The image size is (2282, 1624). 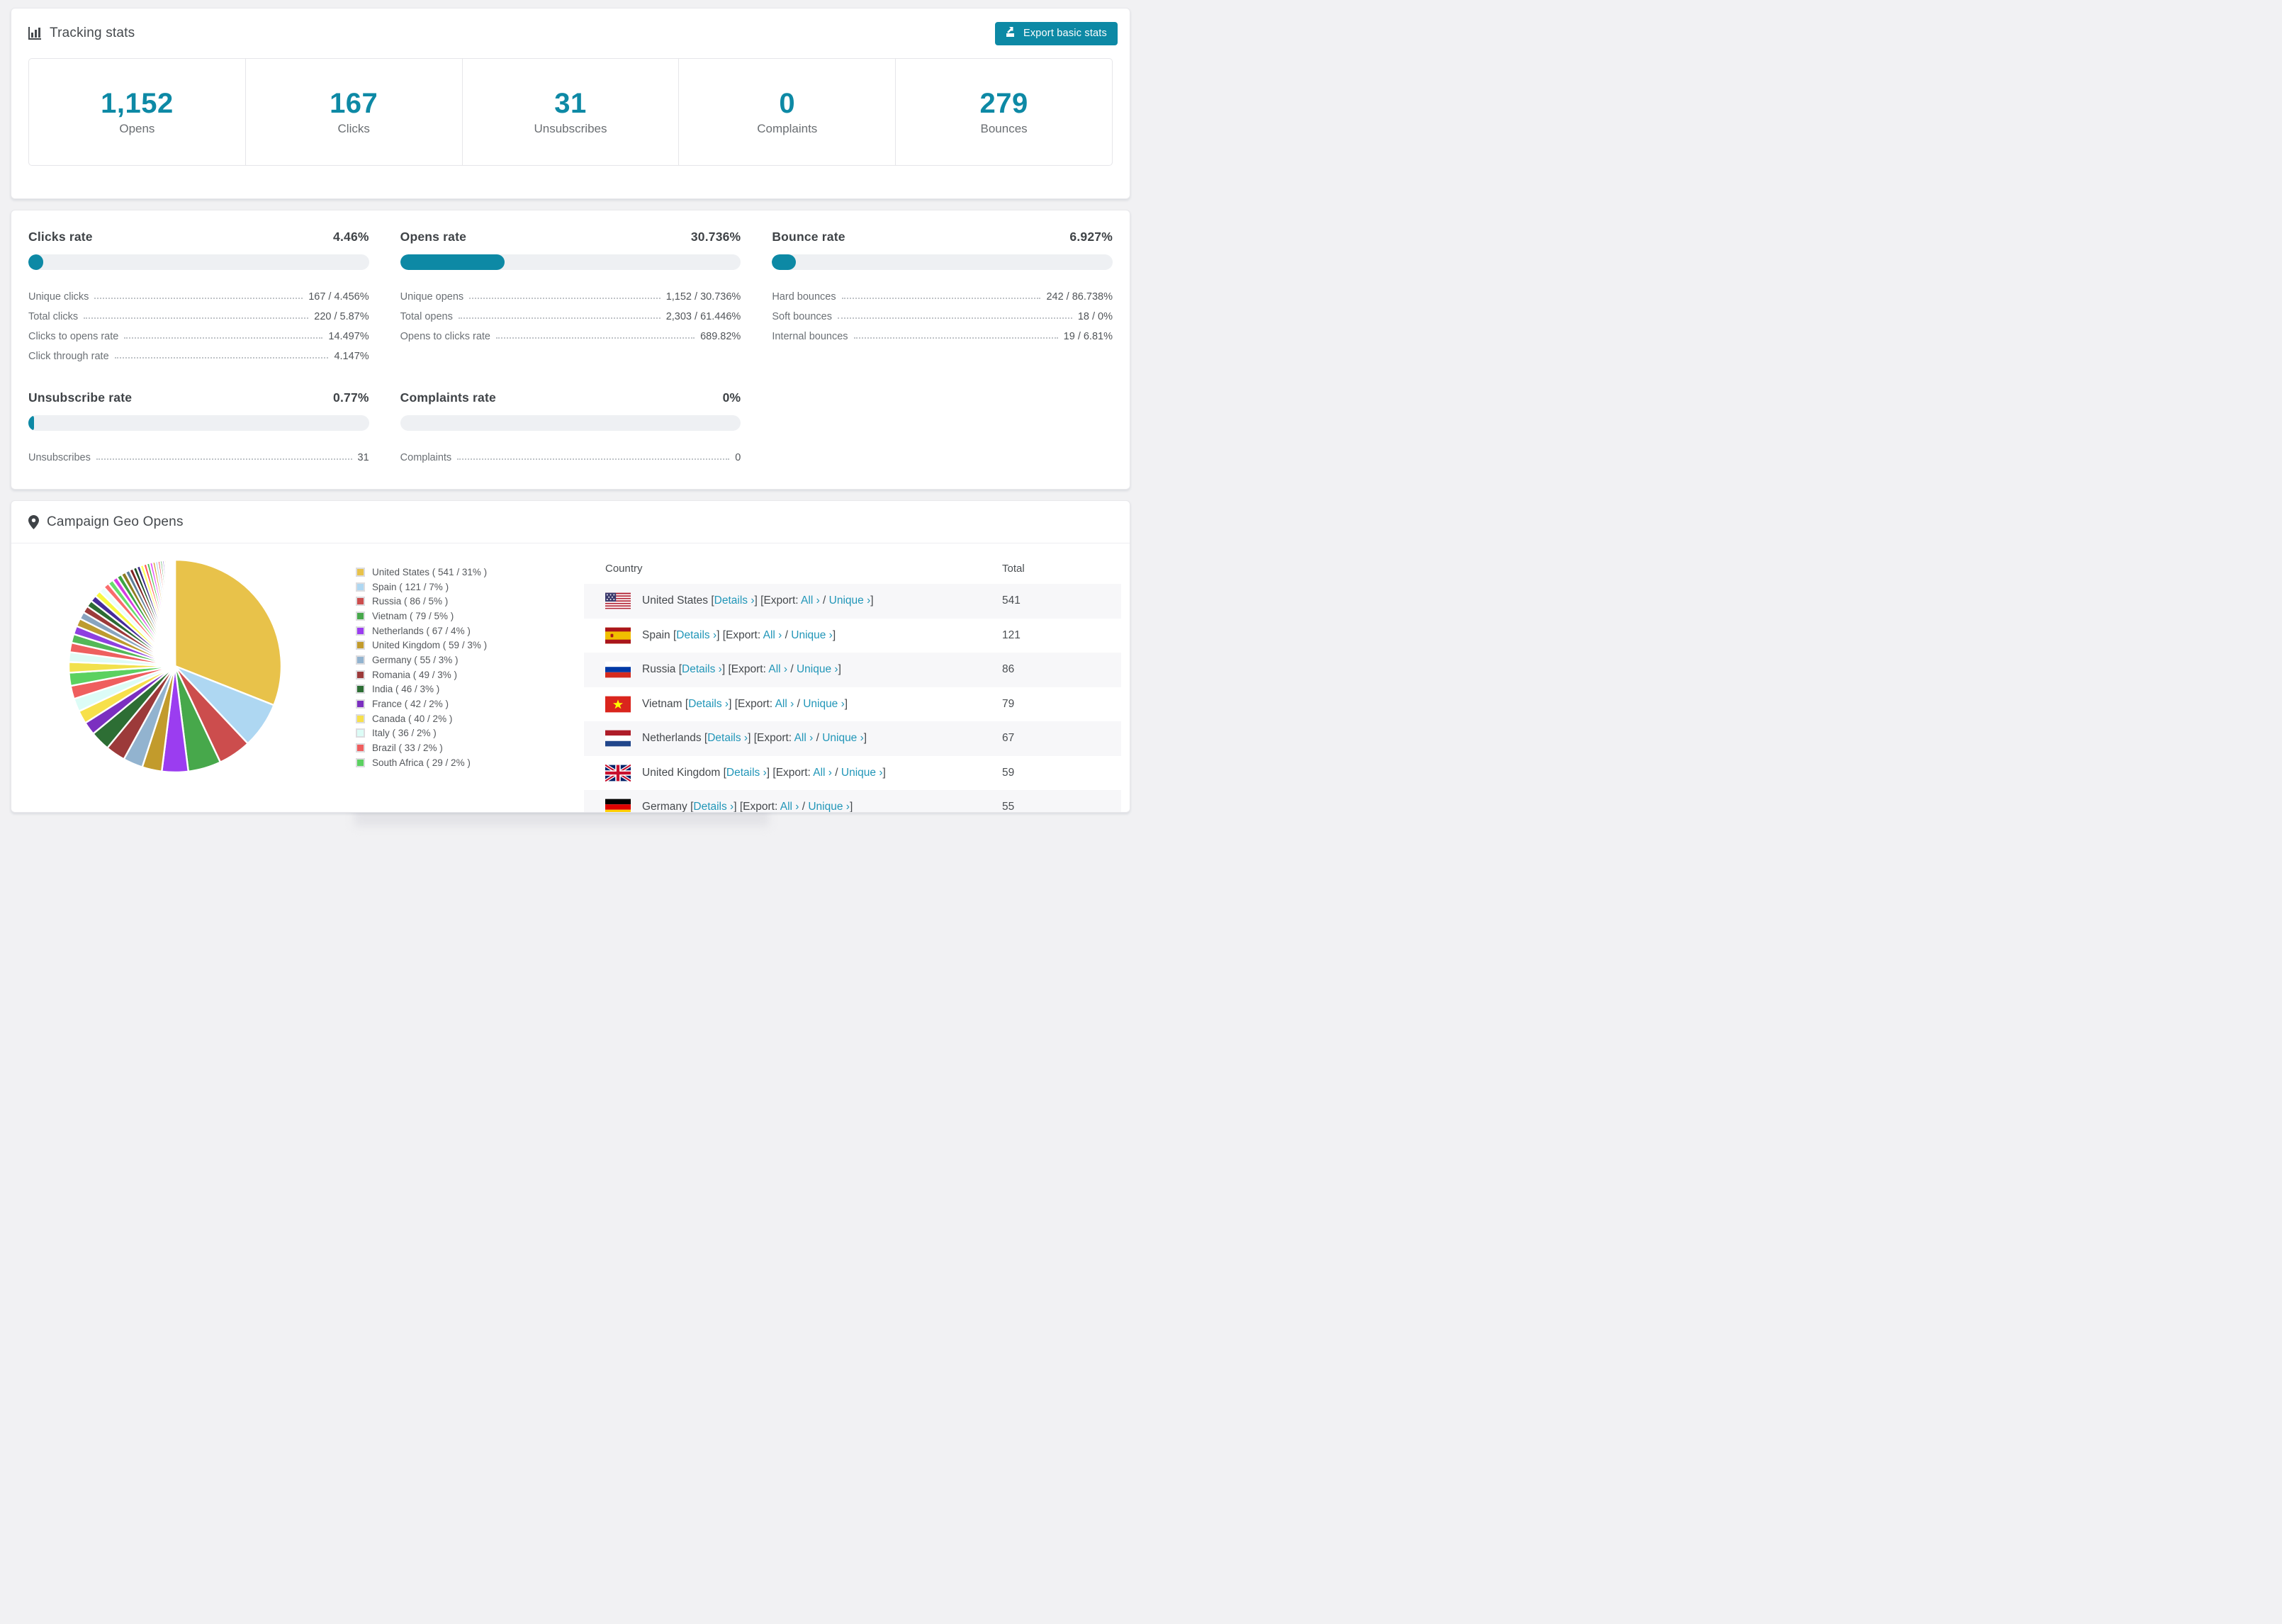 I want to click on rate-title: Unsubscribe rate, so click(x=81, y=397).